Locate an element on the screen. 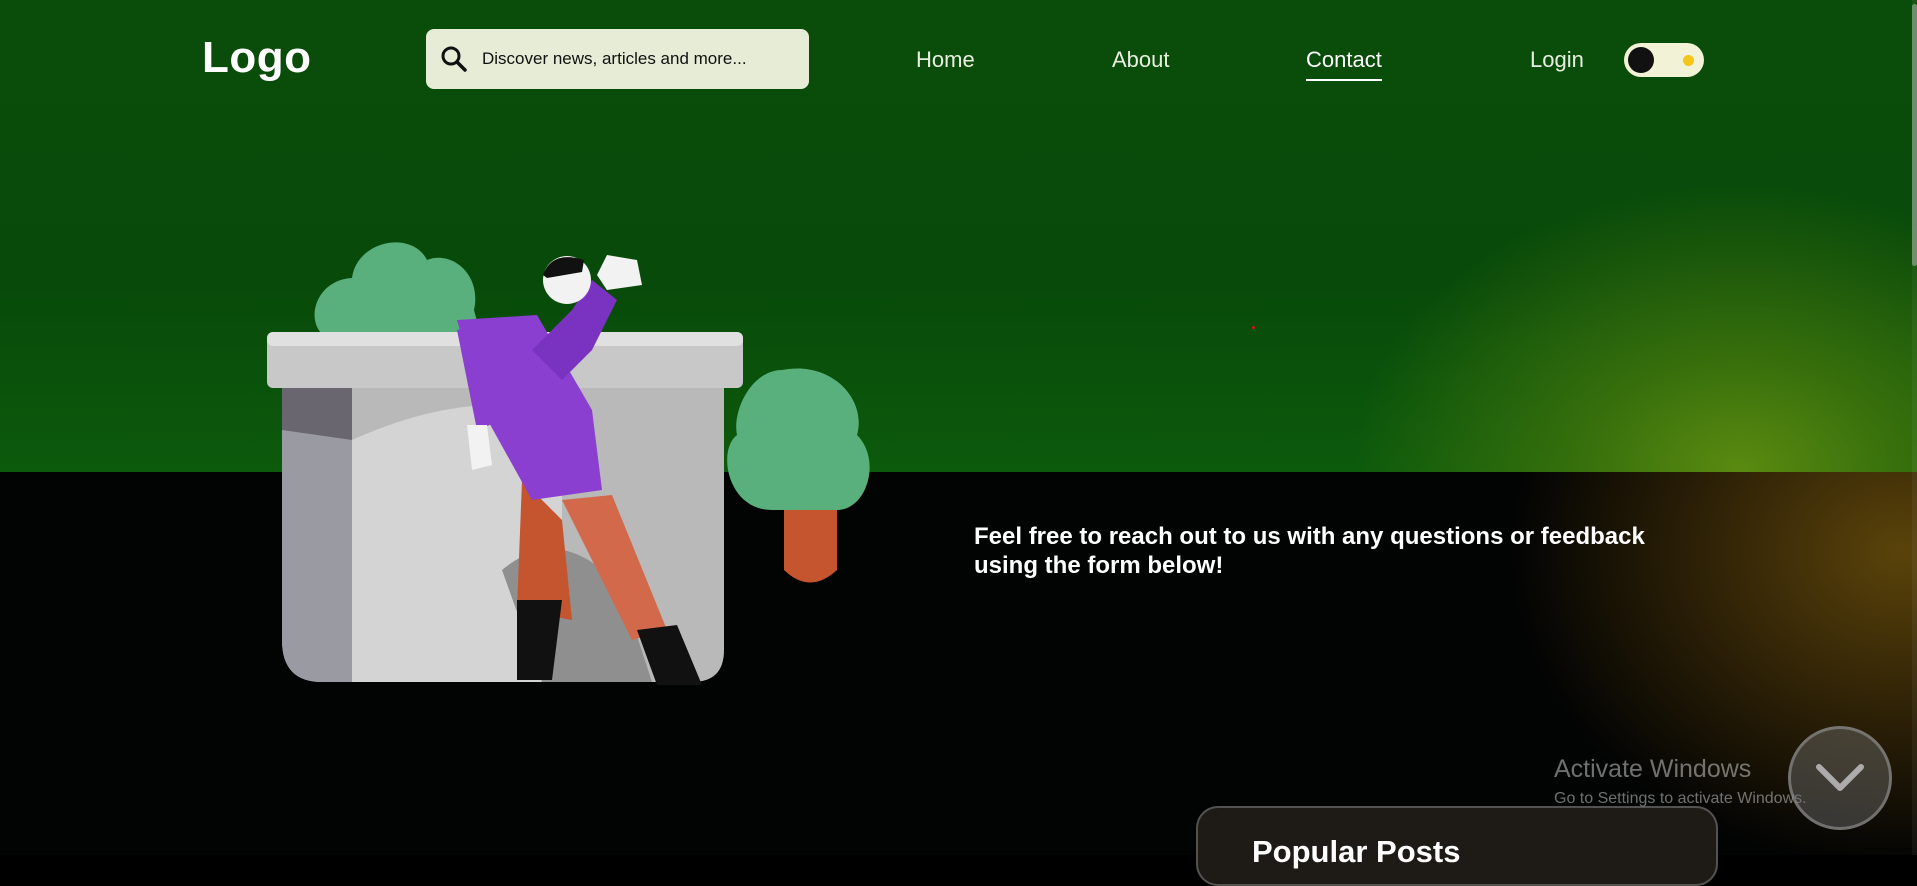 The image size is (1917, 886). toggle-knob is located at coordinates (1641, 60).